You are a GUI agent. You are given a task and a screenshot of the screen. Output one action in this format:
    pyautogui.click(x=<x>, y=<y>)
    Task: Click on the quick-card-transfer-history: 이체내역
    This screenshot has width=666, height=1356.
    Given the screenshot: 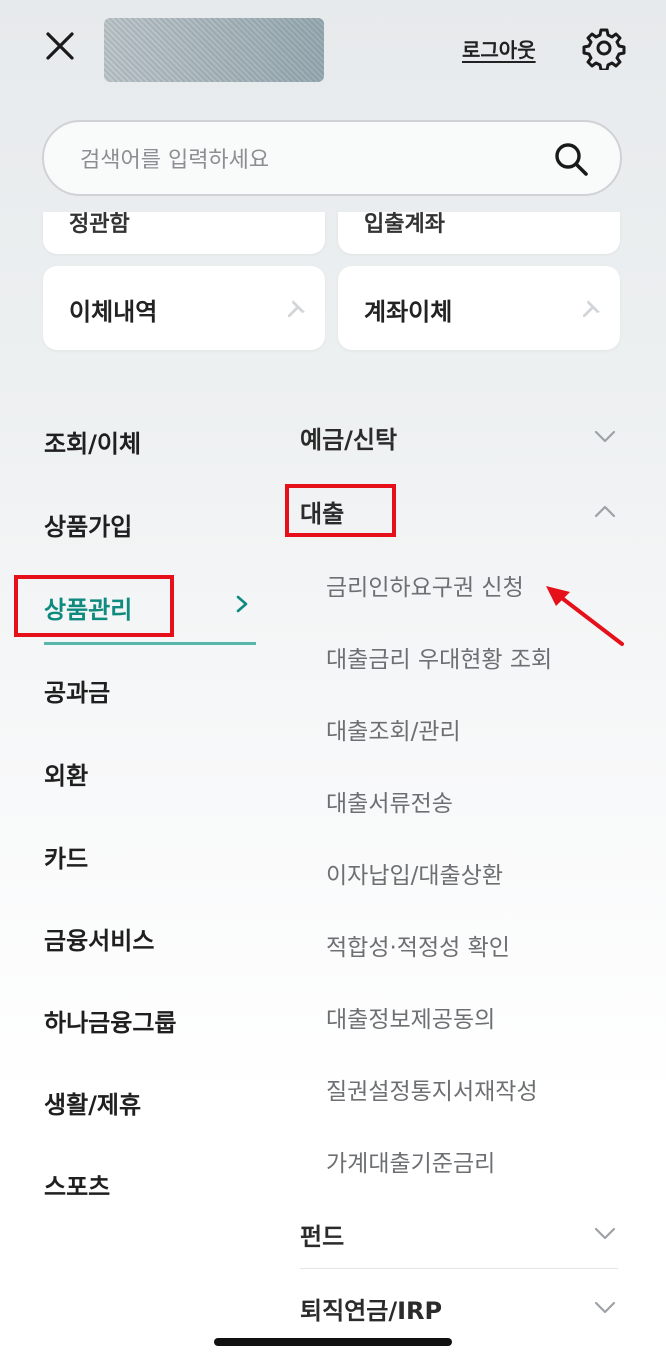 What is the action you would take?
    pyautogui.click(x=184, y=308)
    